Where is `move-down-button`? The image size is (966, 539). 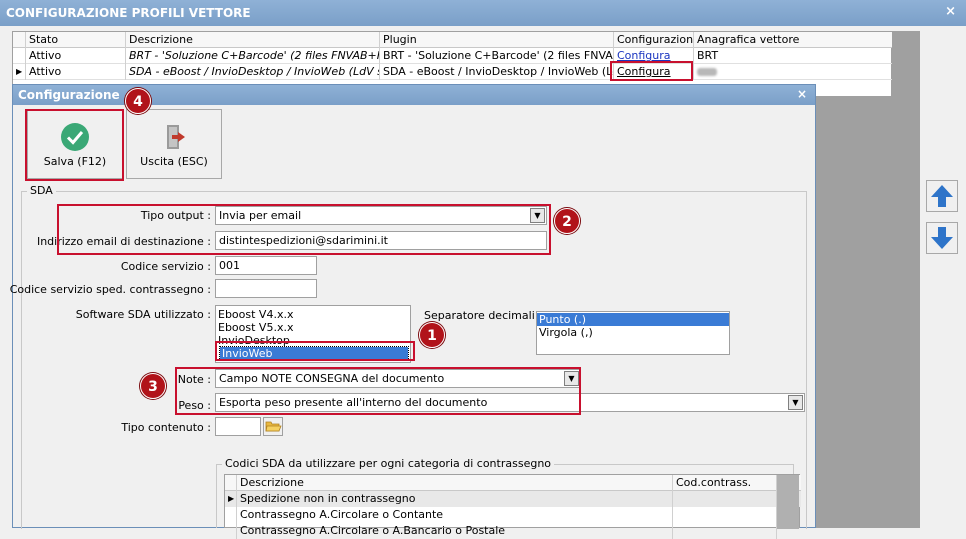 move-down-button is located at coordinates (942, 238).